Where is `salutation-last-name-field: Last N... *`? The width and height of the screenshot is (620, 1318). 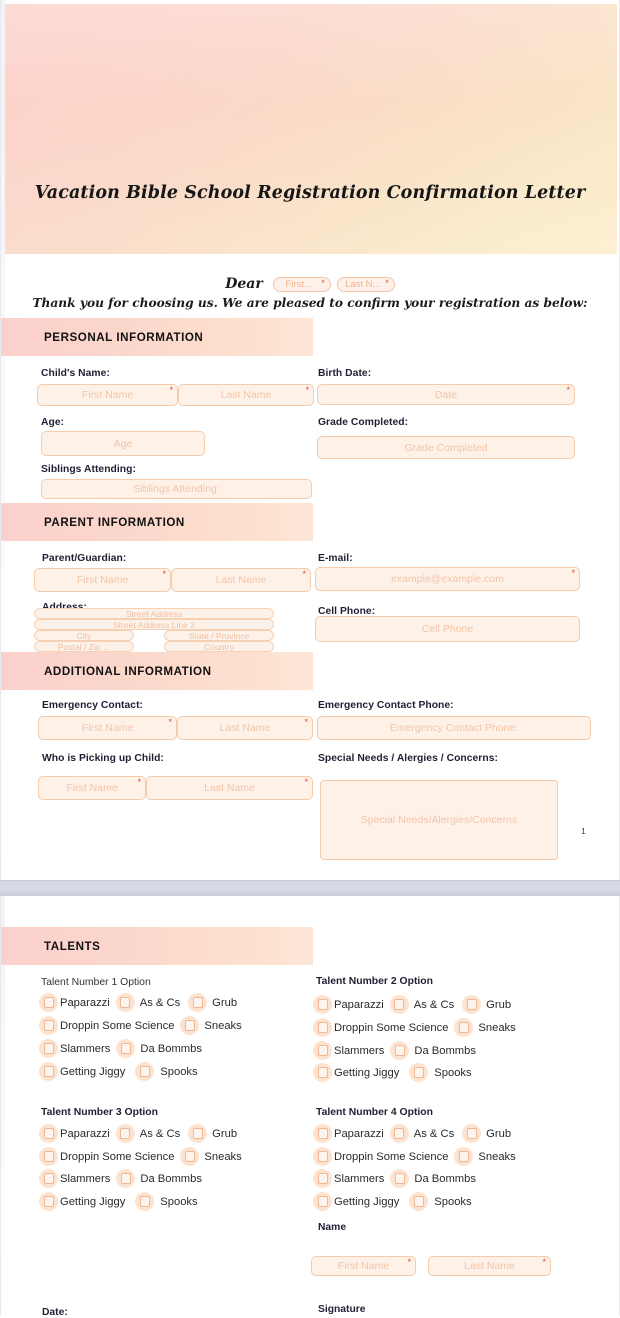 salutation-last-name-field: Last N... * is located at coordinates (365, 284).